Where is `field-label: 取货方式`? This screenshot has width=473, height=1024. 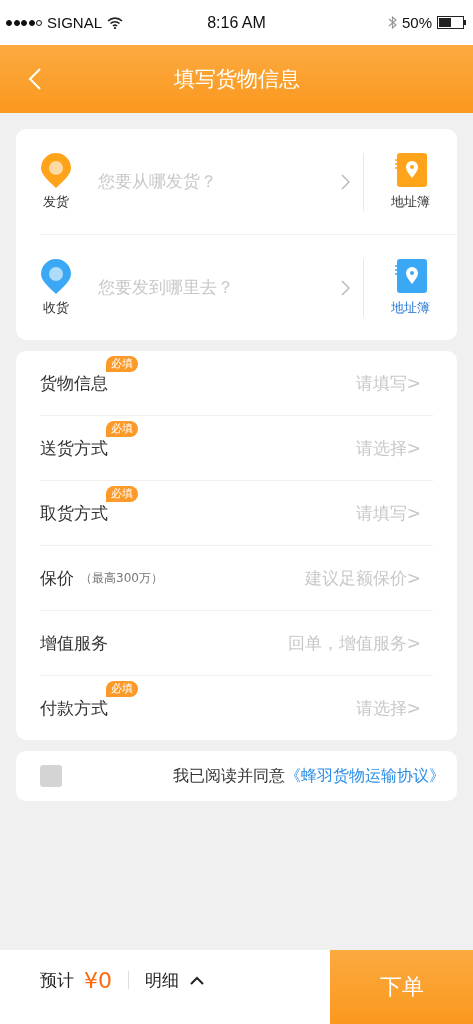 field-label: 取货方式 is located at coordinates (74, 513).